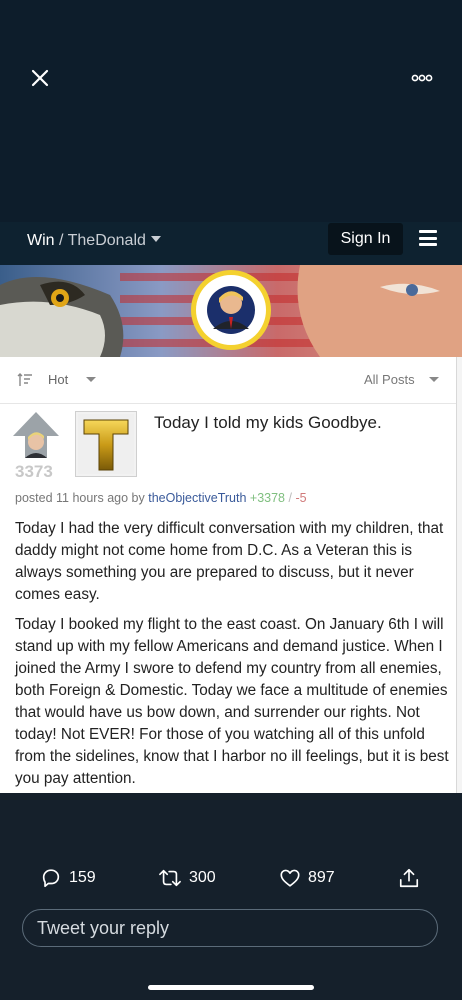 The image size is (462, 1000). What do you see at coordinates (231, 311) in the screenshot?
I see `community-banner` at bounding box center [231, 311].